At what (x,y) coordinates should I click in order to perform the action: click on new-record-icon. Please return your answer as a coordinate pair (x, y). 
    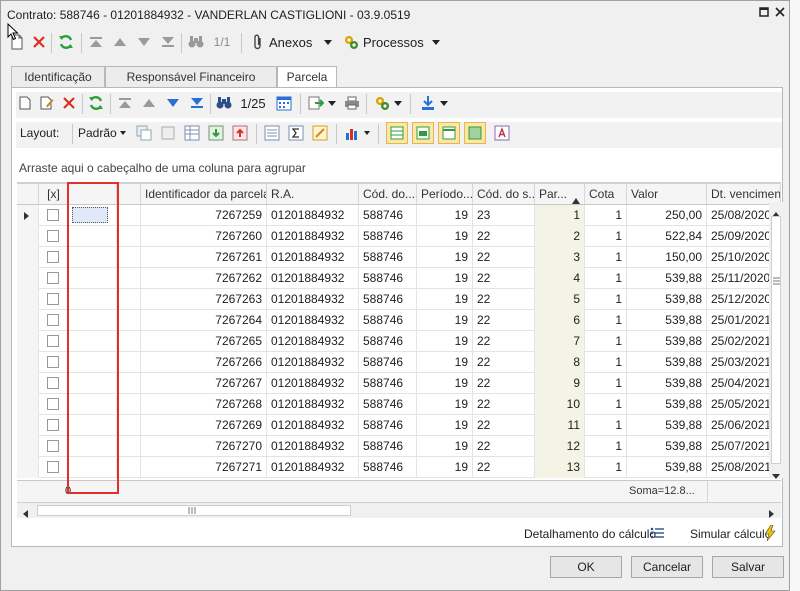
    Looking at the image, I should click on (25, 103).